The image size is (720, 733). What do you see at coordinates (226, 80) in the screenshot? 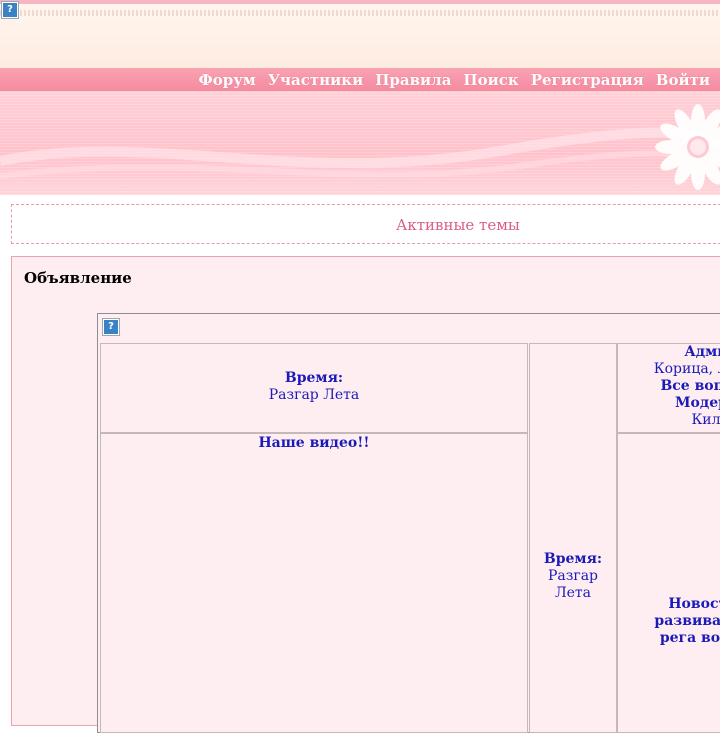
I see `nav-item-forum: Форум` at bounding box center [226, 80].